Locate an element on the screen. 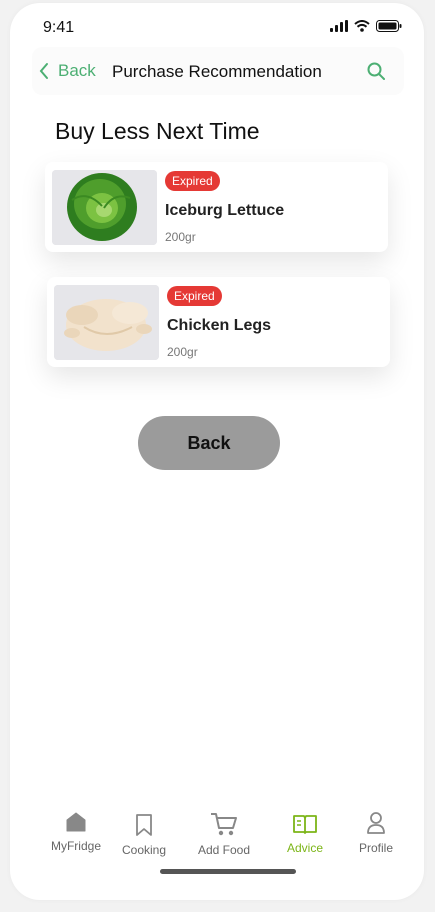  list-item: Expired Iceburg Lettuce 200gr is located at coordinates (216, 207).